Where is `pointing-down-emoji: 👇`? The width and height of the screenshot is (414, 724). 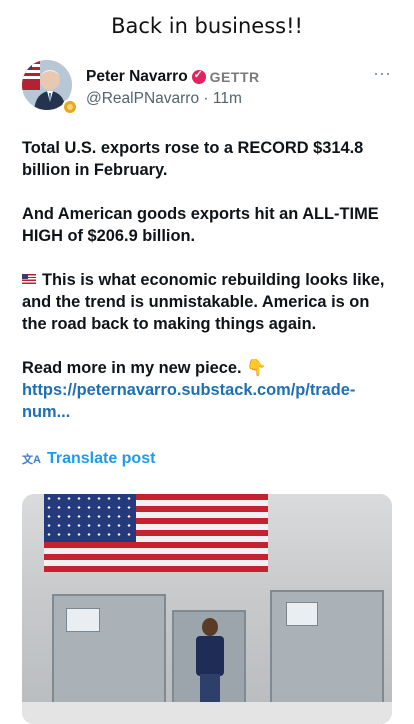 pointing-down-emoji: 👇 is located at coordinates (256, 368).